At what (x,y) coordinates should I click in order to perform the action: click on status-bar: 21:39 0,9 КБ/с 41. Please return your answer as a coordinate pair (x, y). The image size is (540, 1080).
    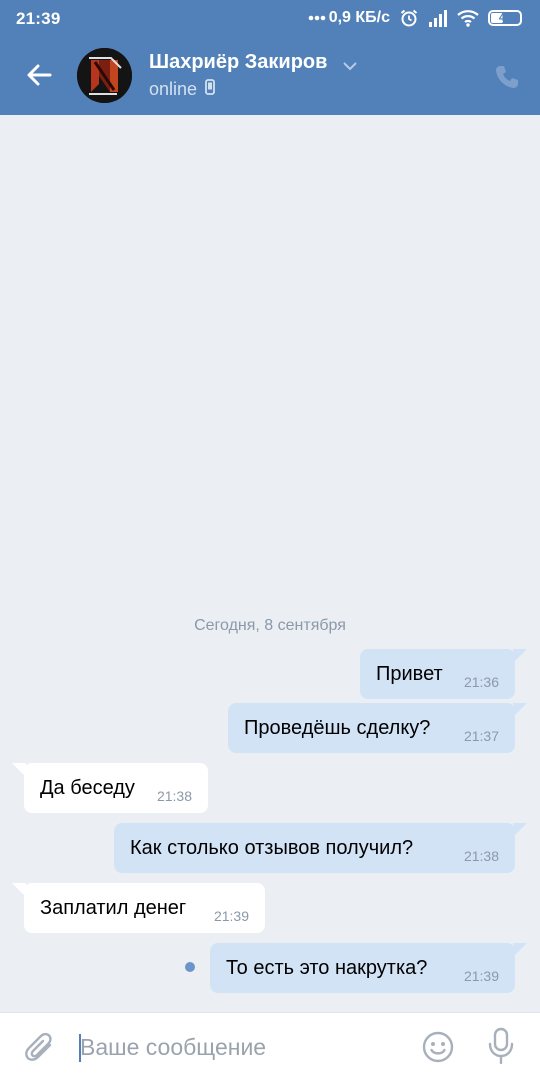
    Looking at the image, I should click on (270, 18).